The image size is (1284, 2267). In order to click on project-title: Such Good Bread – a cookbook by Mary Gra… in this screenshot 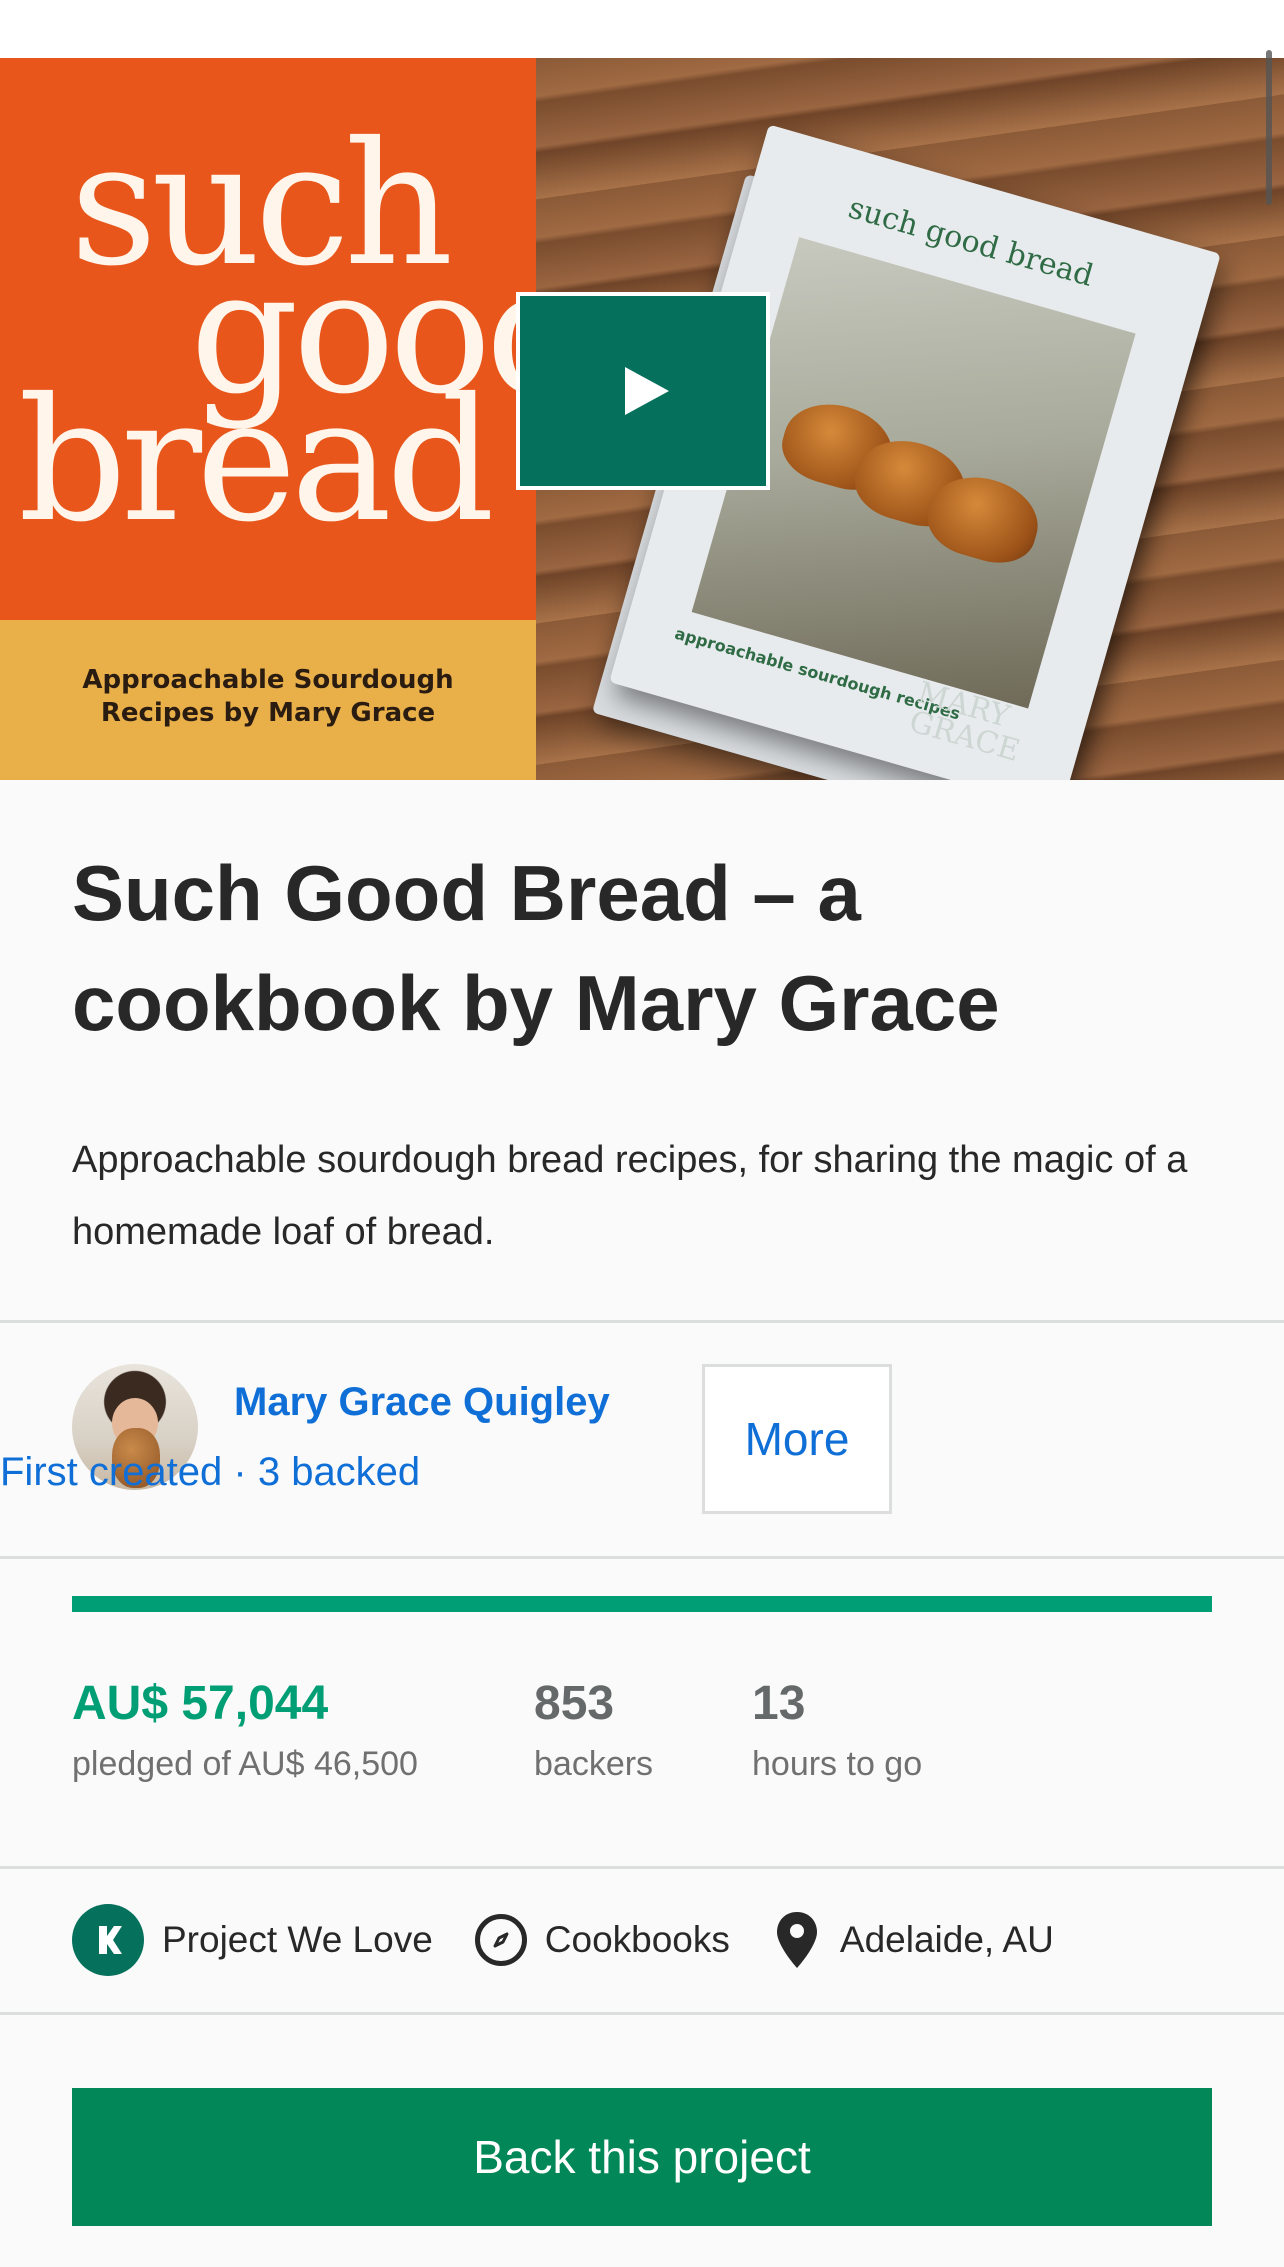, I will do `click(536, 948)`.